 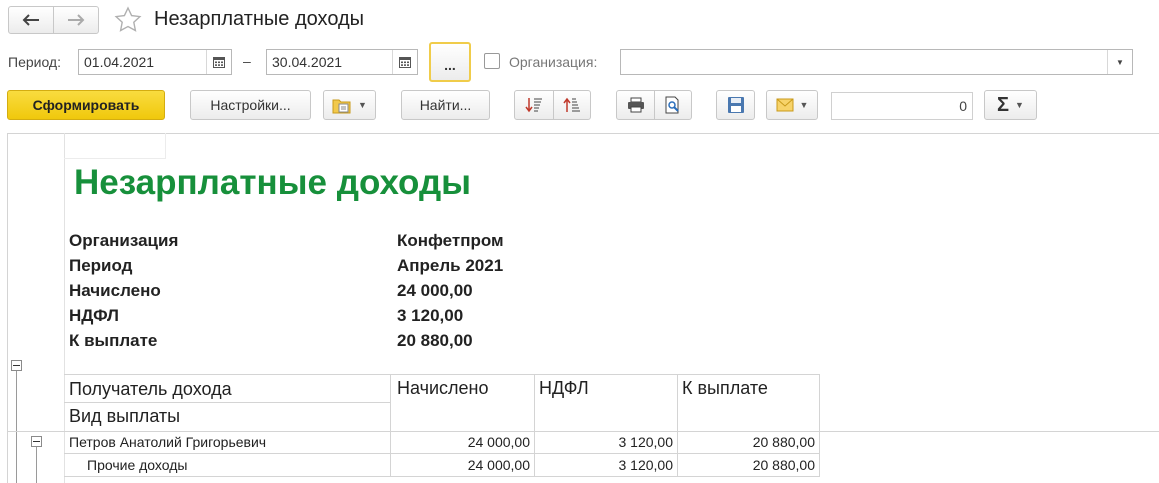 I want to click on row-recipient-name: Петров Анатолий Григорьевич, so click(x=168, y=442).